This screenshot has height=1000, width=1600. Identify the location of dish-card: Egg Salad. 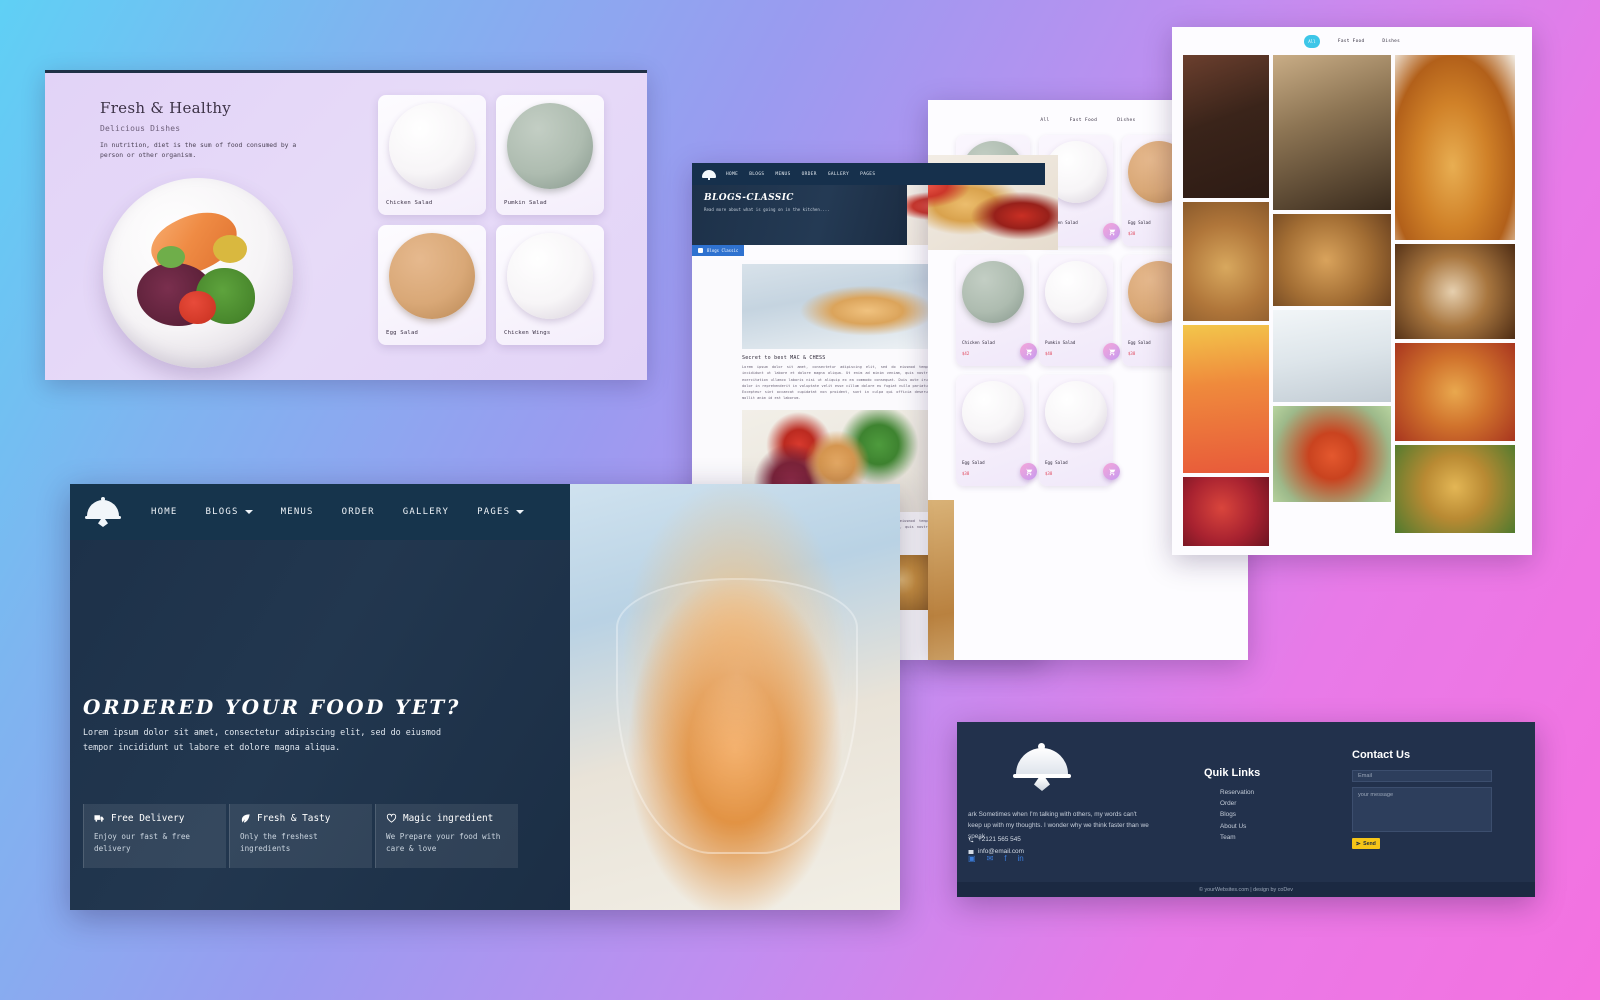
(432, 285).